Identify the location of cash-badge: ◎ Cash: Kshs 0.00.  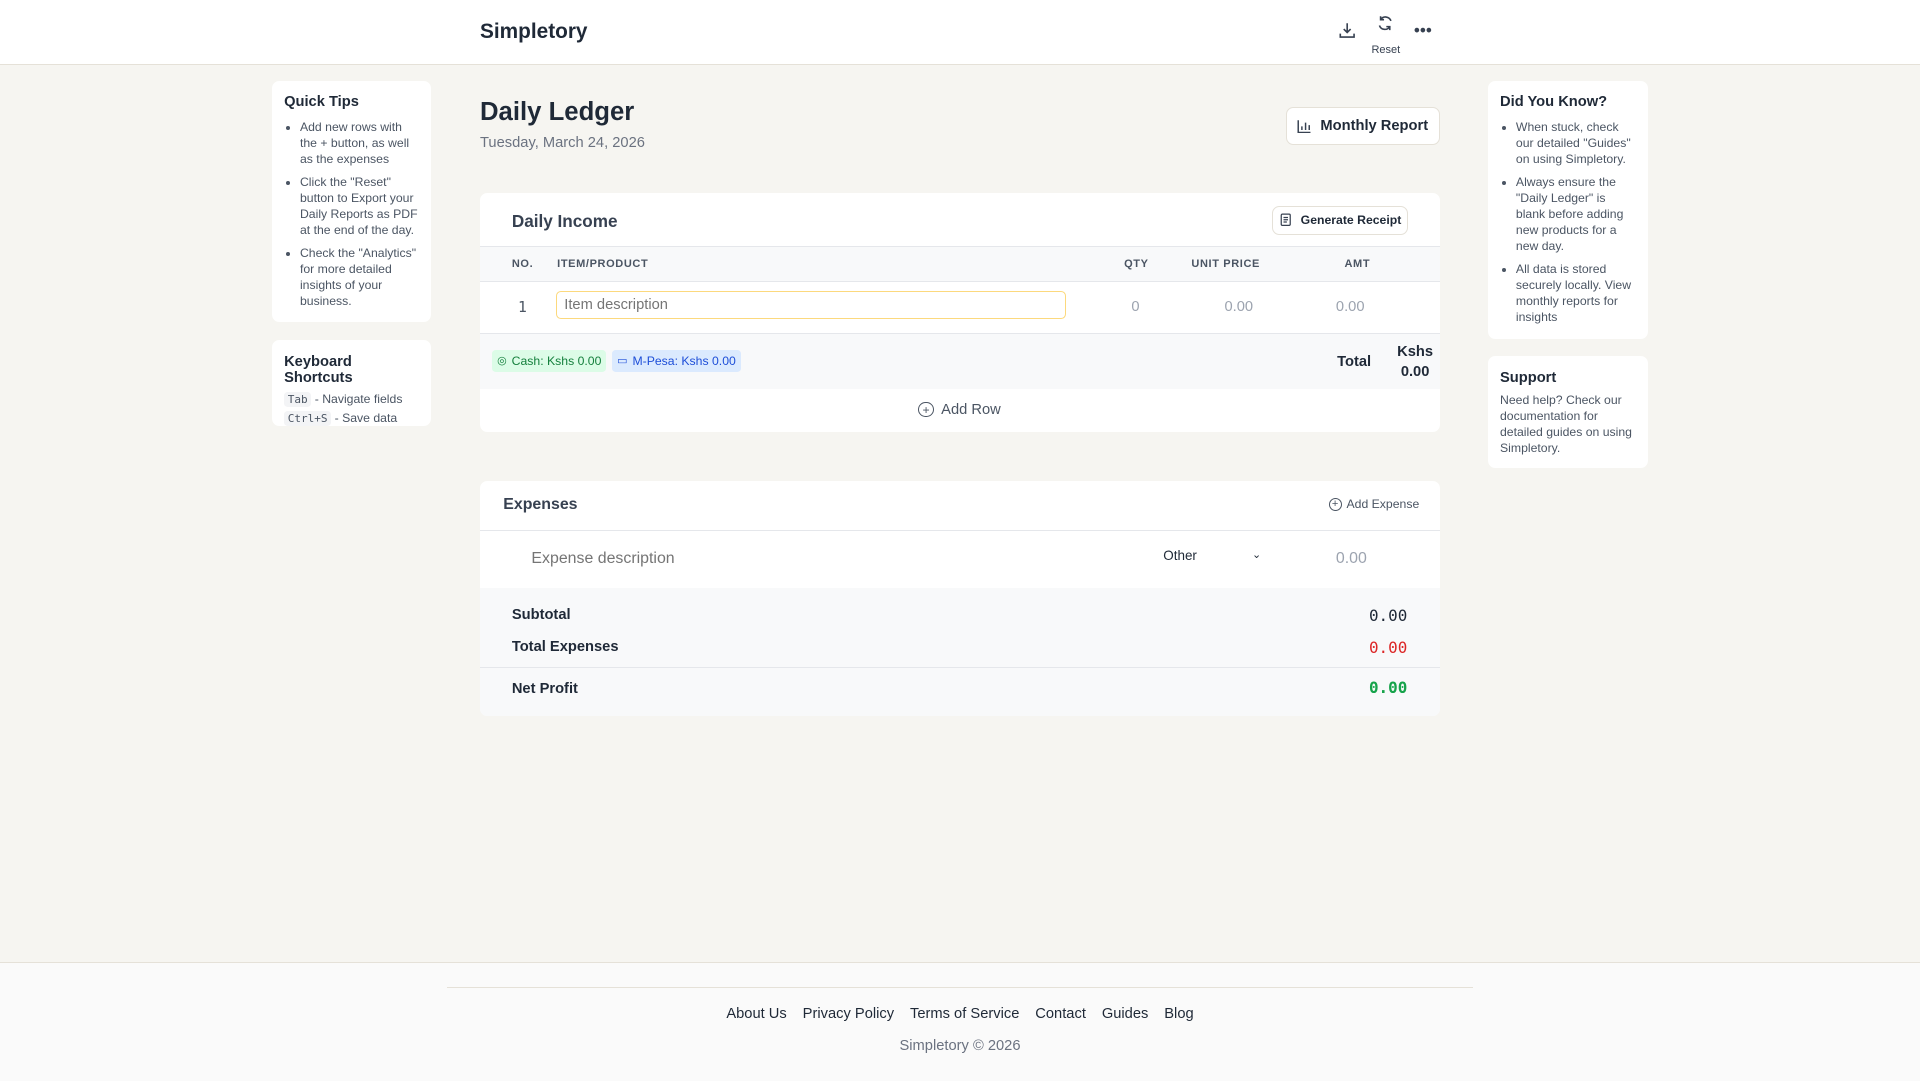
(549, 361).